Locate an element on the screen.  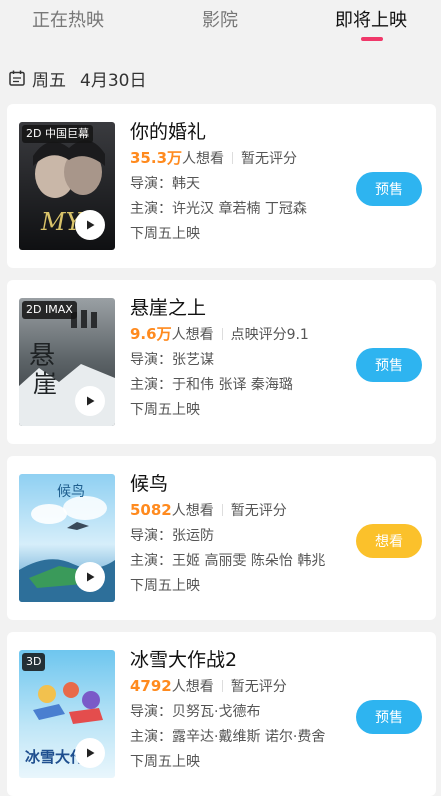
movie-poster: MY 2D 中国巨幕 is located at coordinates (67, 186).